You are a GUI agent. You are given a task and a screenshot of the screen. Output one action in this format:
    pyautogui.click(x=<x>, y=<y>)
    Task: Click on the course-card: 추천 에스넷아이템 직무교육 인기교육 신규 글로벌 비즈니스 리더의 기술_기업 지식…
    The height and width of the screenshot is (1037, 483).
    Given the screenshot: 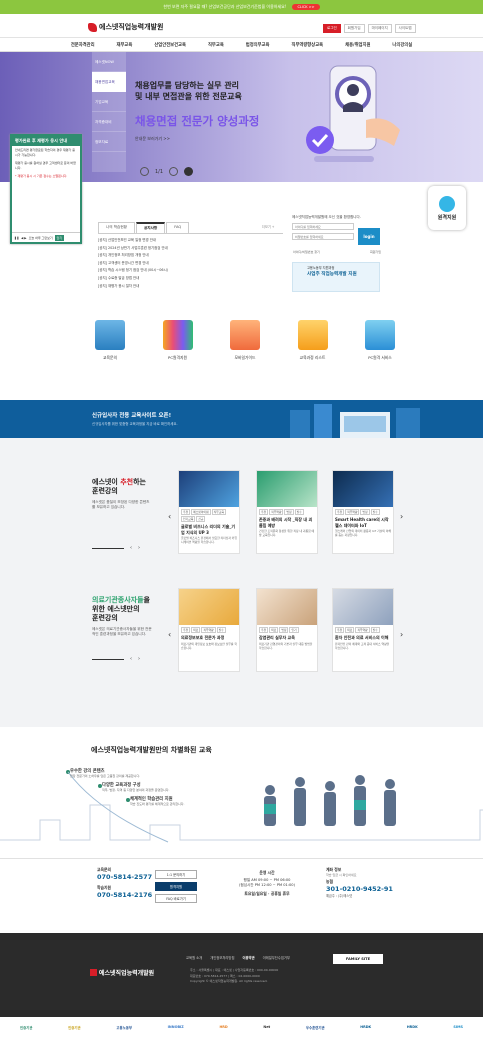 What is the action you would take?
    pyautogui.click(x=209, y=512)
    